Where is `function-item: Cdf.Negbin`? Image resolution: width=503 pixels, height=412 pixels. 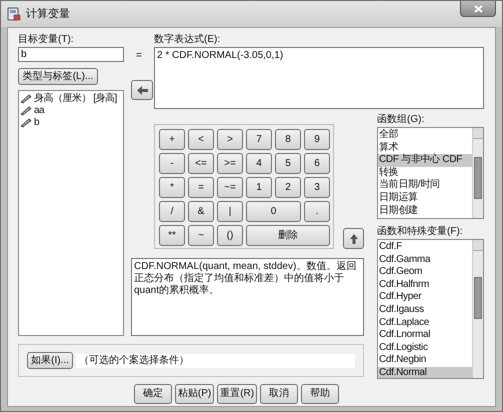 function-item: Cdf.Negbin is located at coordinates (425, 360).